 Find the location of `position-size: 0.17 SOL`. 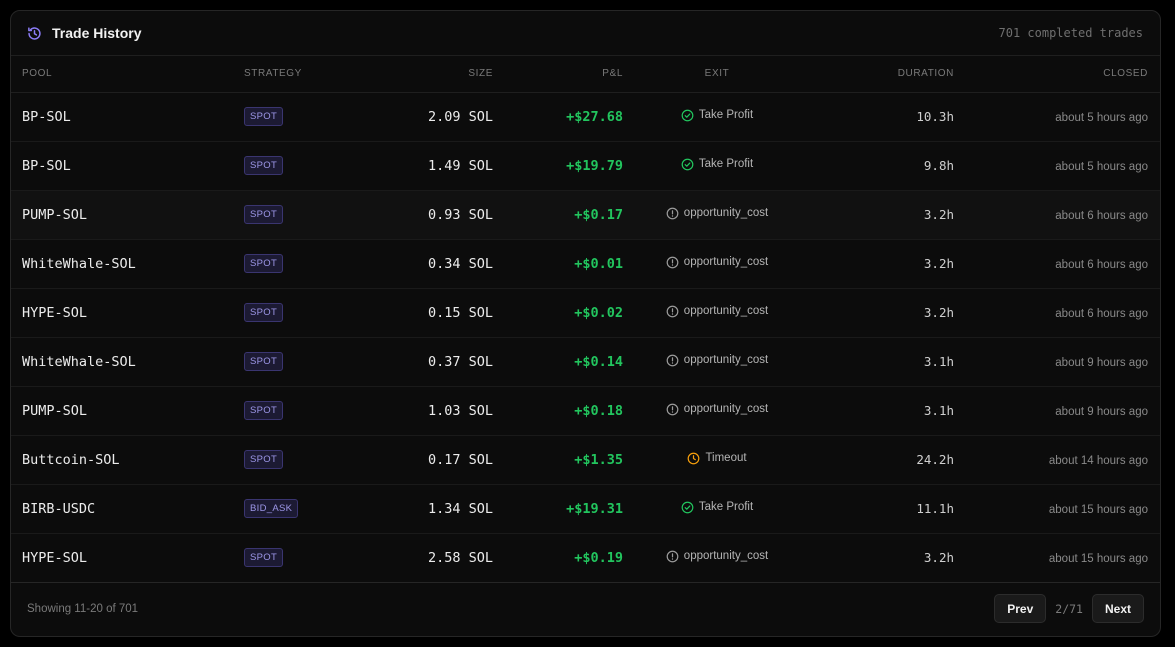

position-size: 0.17 SOL is located at coordinates (460, 459).